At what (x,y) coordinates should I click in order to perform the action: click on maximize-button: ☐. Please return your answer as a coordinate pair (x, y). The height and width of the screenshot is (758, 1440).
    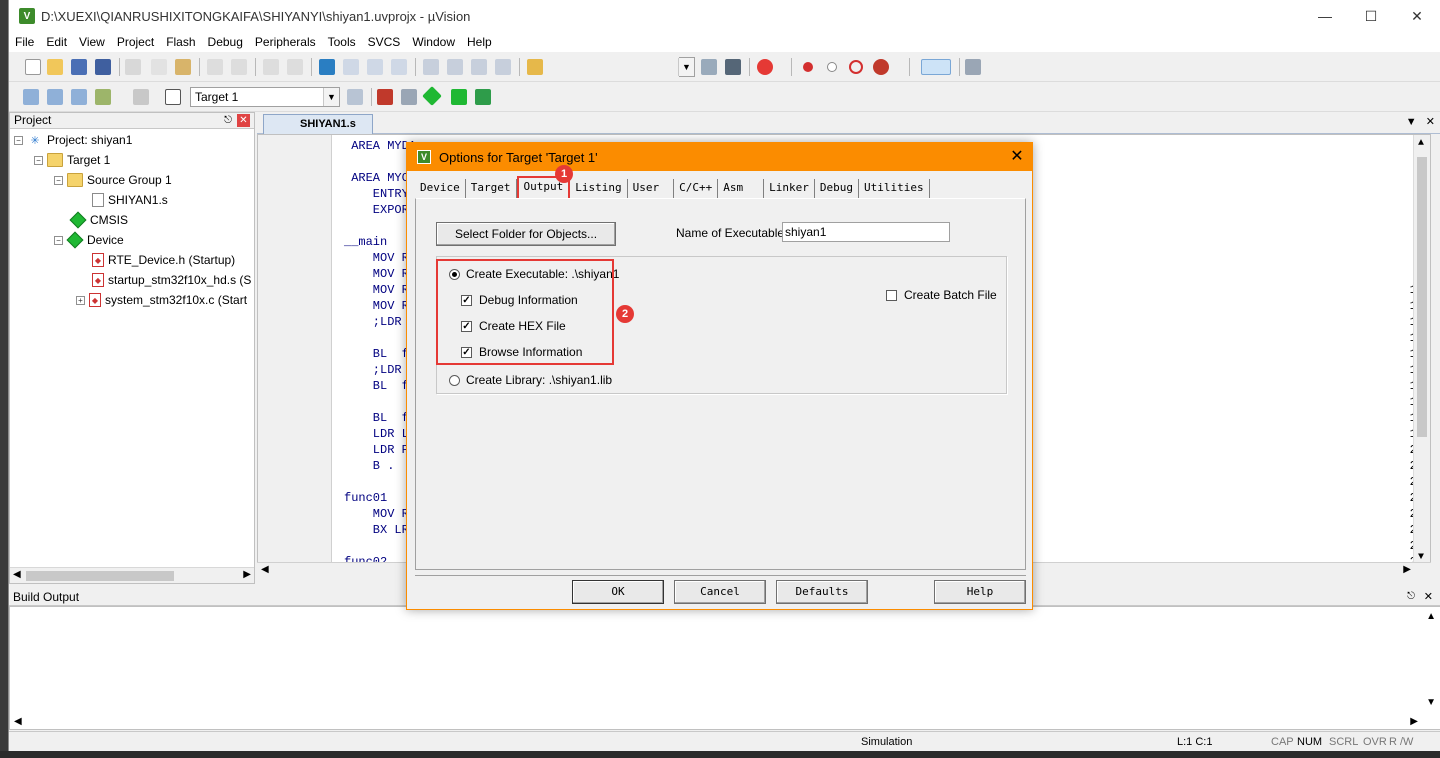
    Looking at the image, I should click on (1371, 16).